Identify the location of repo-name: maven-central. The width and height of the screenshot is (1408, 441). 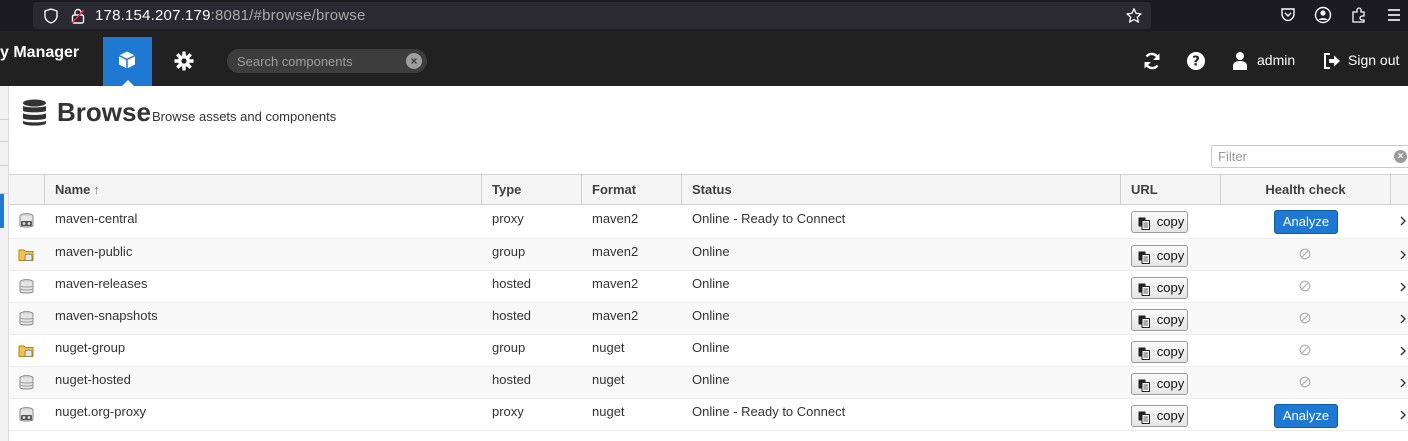
(96, 218).